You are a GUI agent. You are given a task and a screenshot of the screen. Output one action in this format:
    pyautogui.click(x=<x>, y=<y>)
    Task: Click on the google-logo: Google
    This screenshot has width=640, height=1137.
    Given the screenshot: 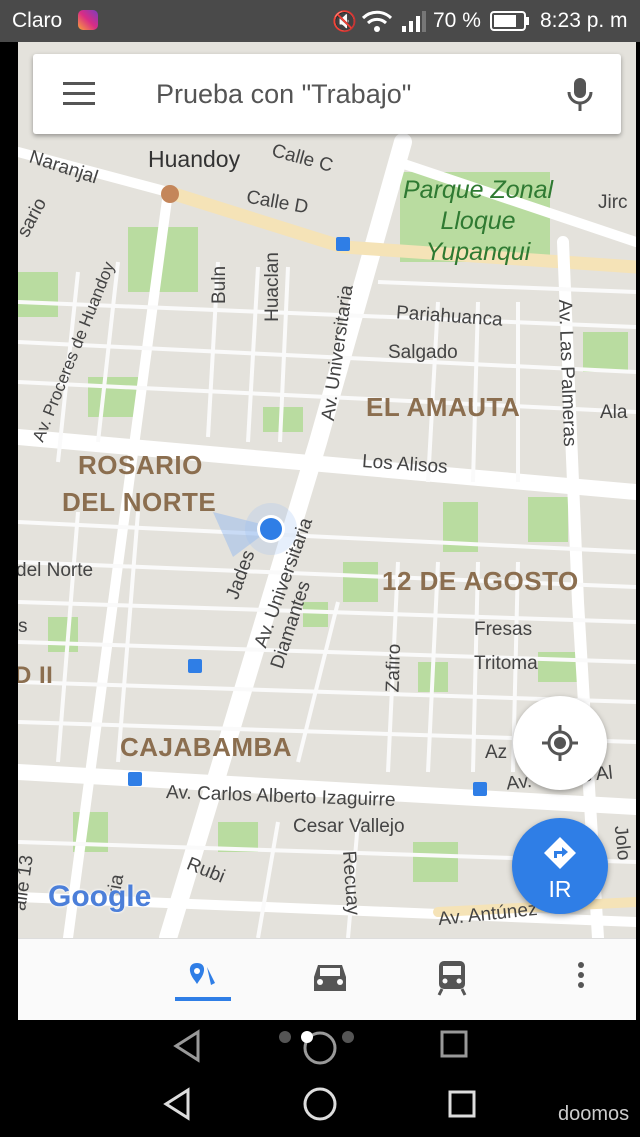 What is the action you would take?
    pyautogui.click(x=100, y=896)
    